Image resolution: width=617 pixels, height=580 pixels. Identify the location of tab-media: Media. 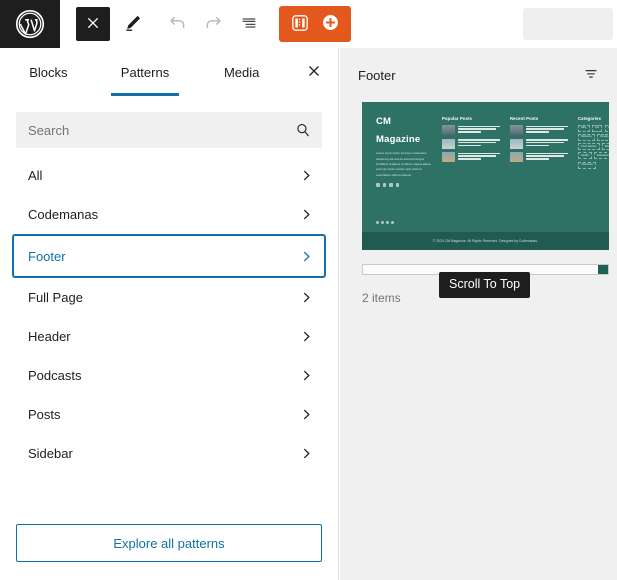
(241, 72).